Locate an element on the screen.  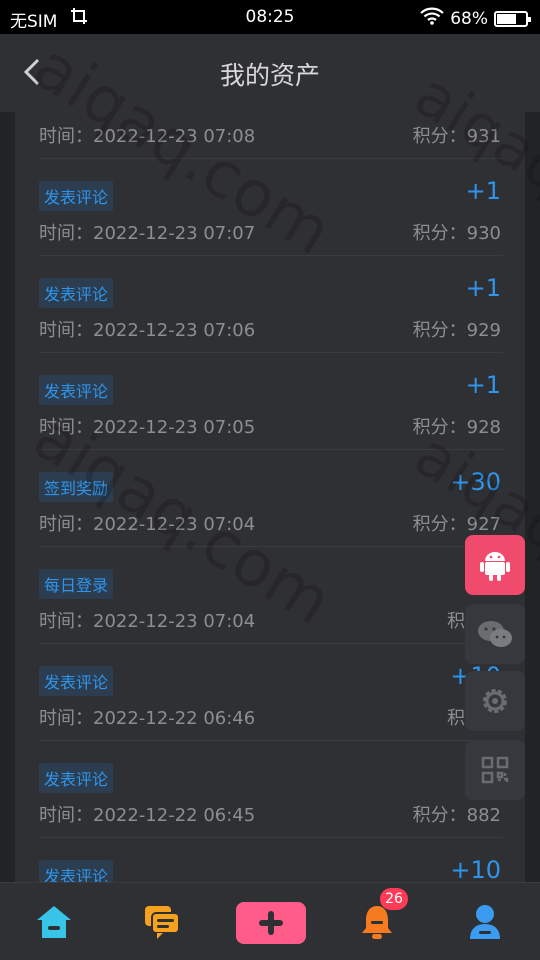
nav-bar: 我的资产 is located at coordinates (270, 73).